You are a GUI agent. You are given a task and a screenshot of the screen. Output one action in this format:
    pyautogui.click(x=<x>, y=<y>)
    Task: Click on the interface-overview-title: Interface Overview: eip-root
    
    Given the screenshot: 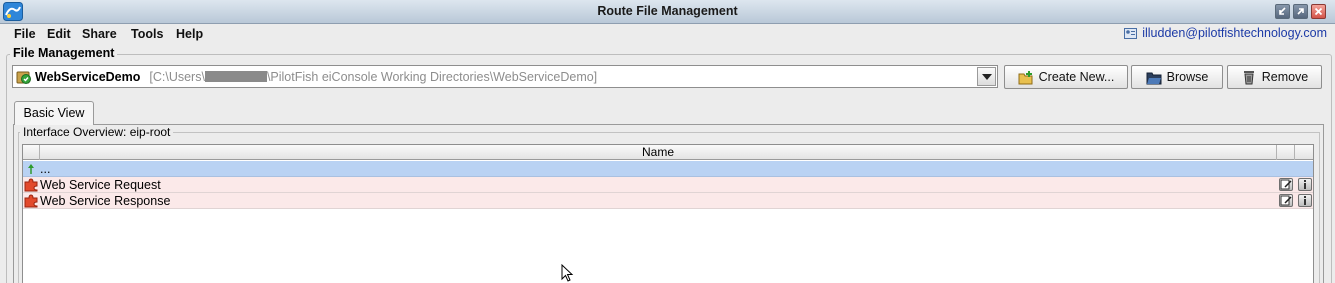 What is the action you would take?
    pyautogui.click(x=97, y=132)
    